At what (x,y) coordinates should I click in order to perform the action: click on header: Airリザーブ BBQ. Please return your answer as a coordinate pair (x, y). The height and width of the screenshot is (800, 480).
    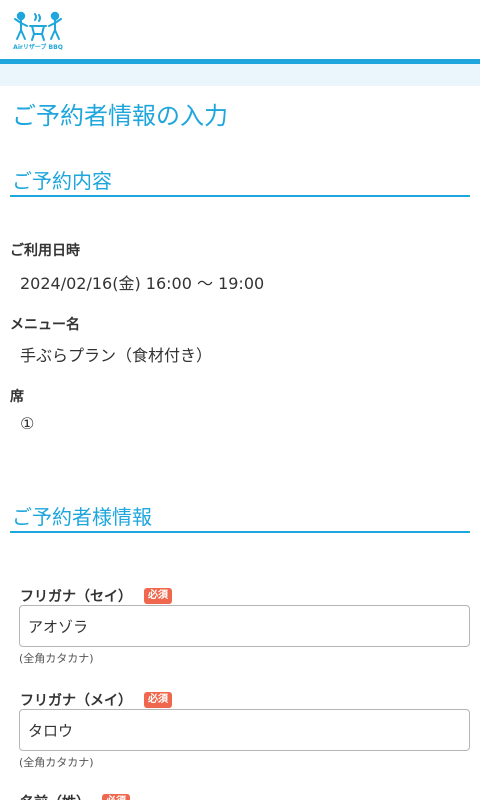
    Looking at the image, I should click on (240, 32).